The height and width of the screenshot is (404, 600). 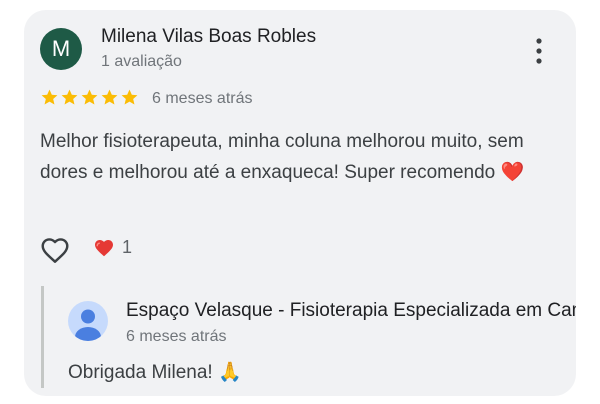 I want to click on heart-icon, so click(x=104, y=248).